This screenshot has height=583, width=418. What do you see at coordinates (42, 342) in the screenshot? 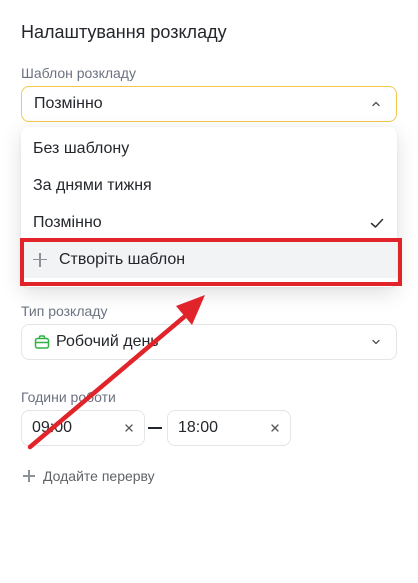
I see `briefcase-icon` at bounding box center [42, 342].